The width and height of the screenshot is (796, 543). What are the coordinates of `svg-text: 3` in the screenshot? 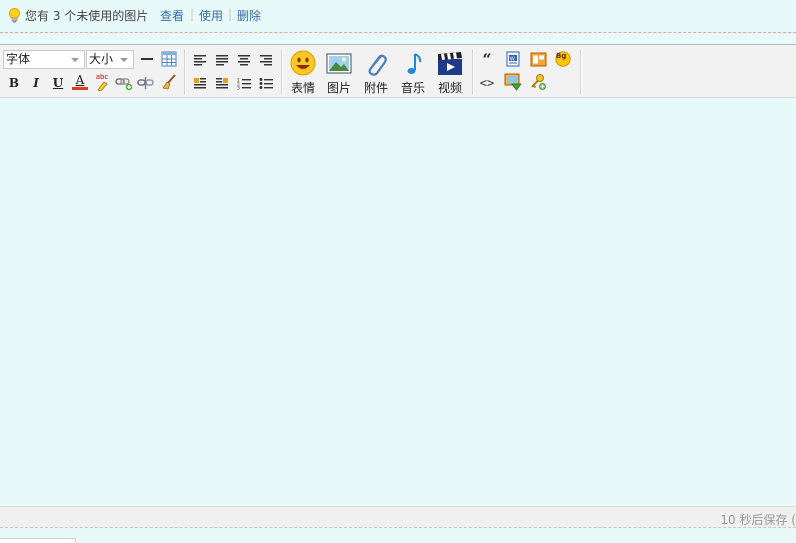 It's located at (238, 87).